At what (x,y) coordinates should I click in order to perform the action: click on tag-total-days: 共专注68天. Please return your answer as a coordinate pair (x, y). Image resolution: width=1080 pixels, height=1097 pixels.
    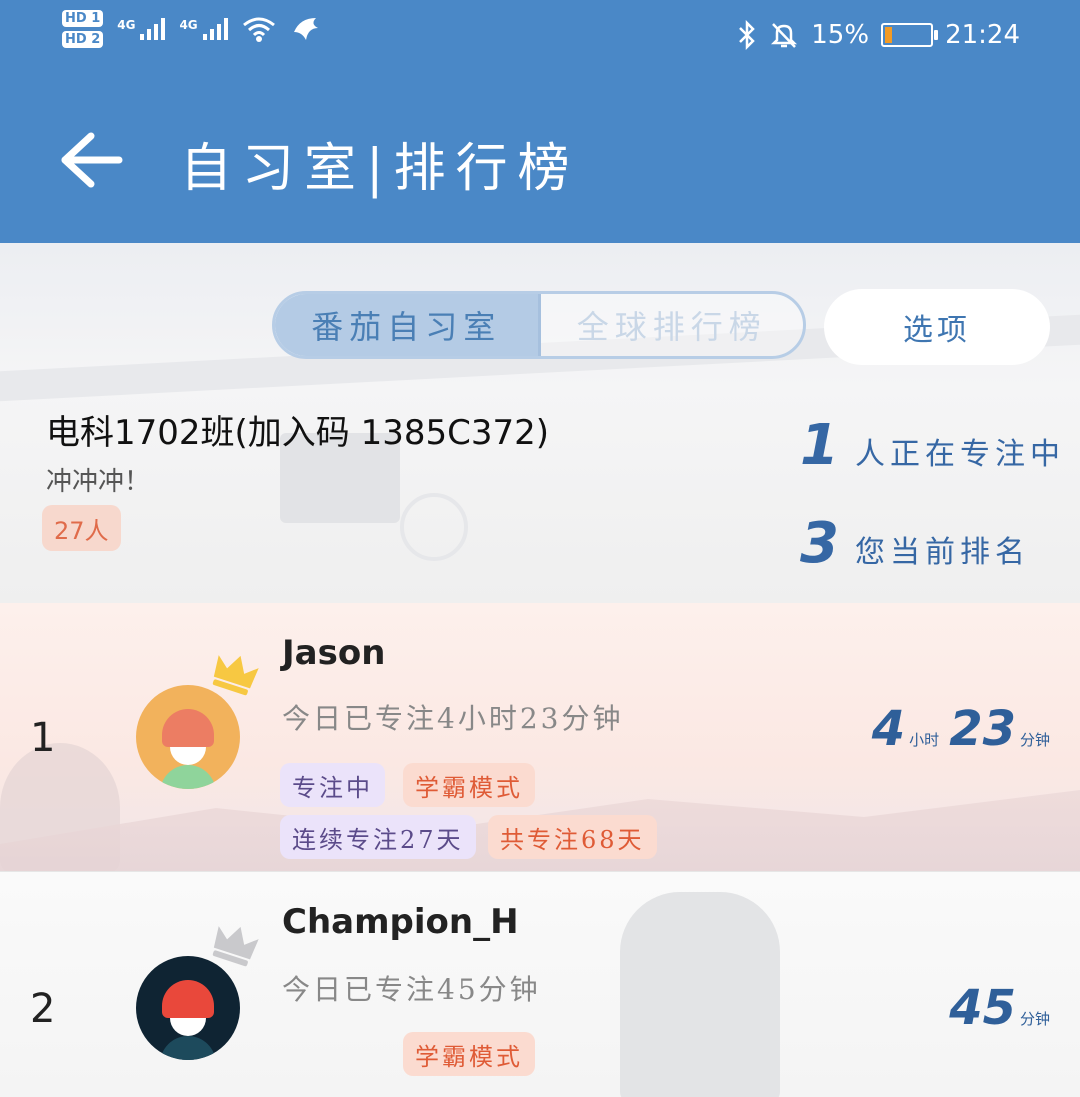
    Looking at the image, I should click on (572, 837).